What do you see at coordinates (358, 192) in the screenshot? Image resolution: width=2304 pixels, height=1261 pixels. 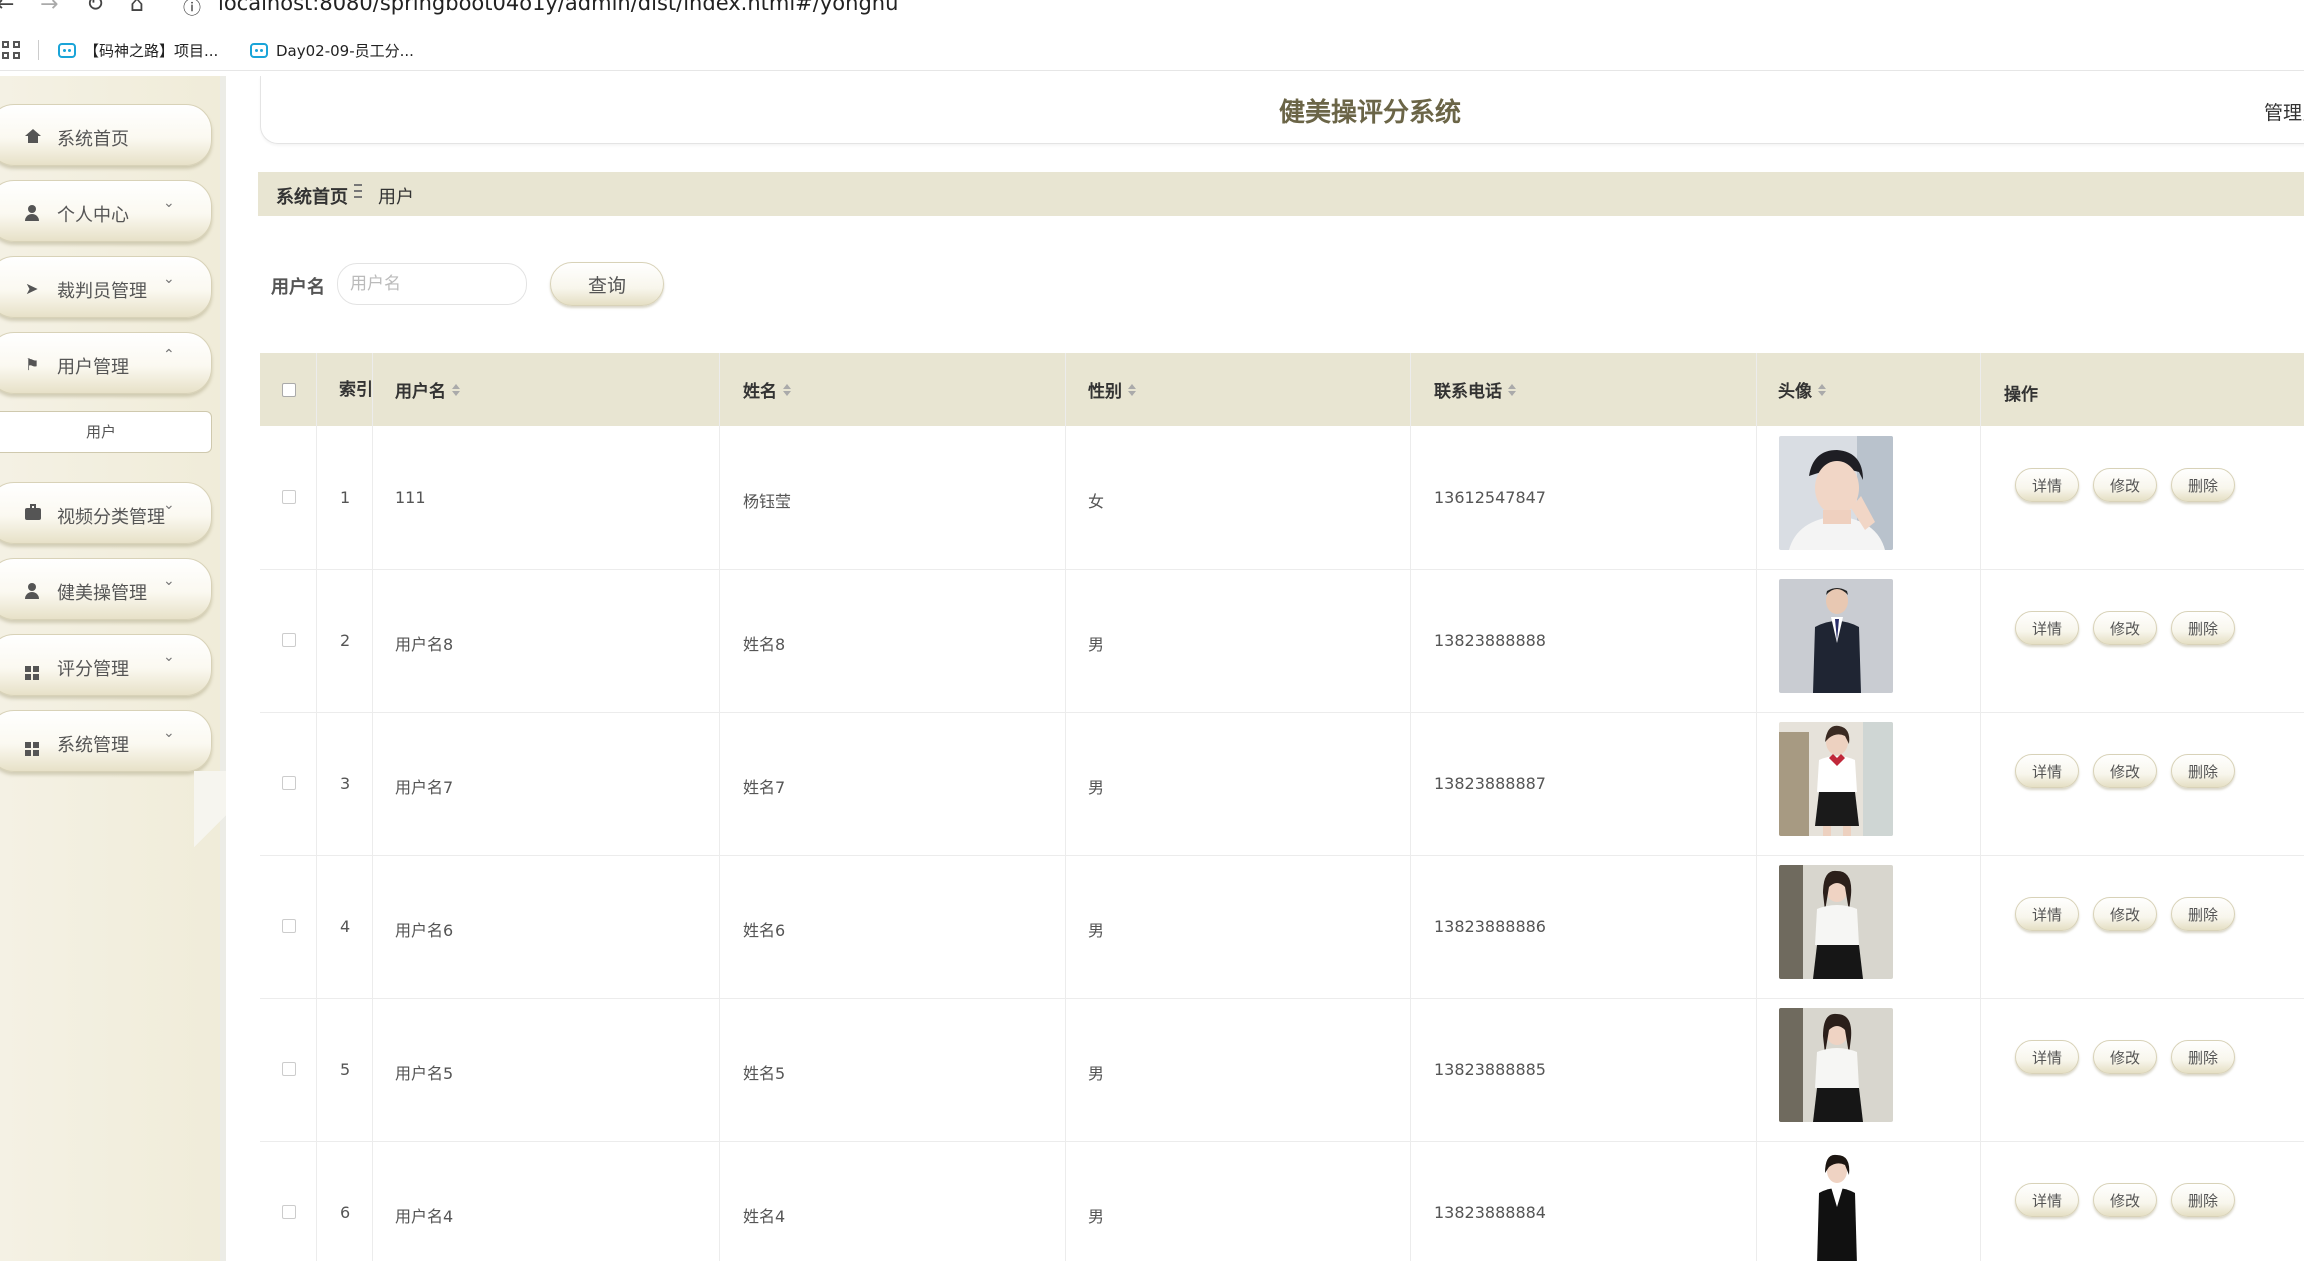 I see `breadcrumb-separator-icon` at bounding box center [358, 192].